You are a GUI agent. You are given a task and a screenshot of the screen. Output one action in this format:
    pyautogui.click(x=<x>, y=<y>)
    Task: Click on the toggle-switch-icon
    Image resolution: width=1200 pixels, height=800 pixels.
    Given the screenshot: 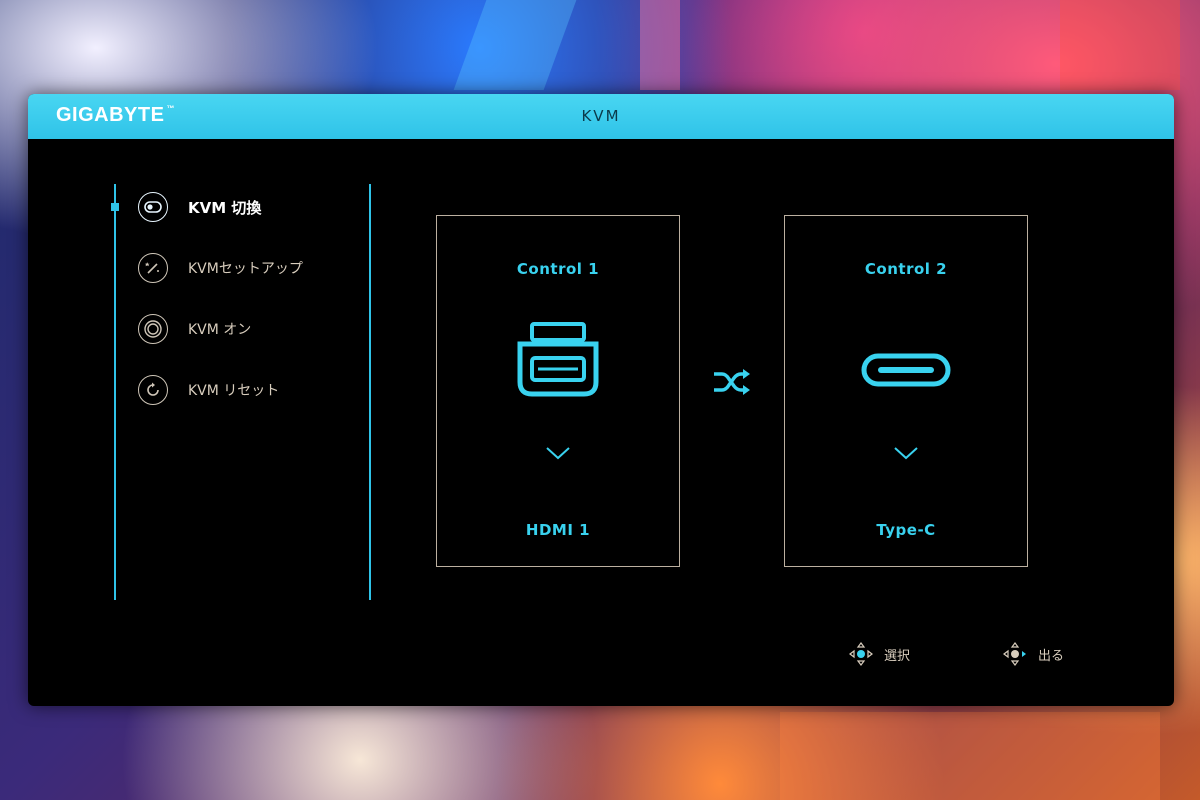 What is the action you would take?
    pyautogui.click(x=153, y=207)
    